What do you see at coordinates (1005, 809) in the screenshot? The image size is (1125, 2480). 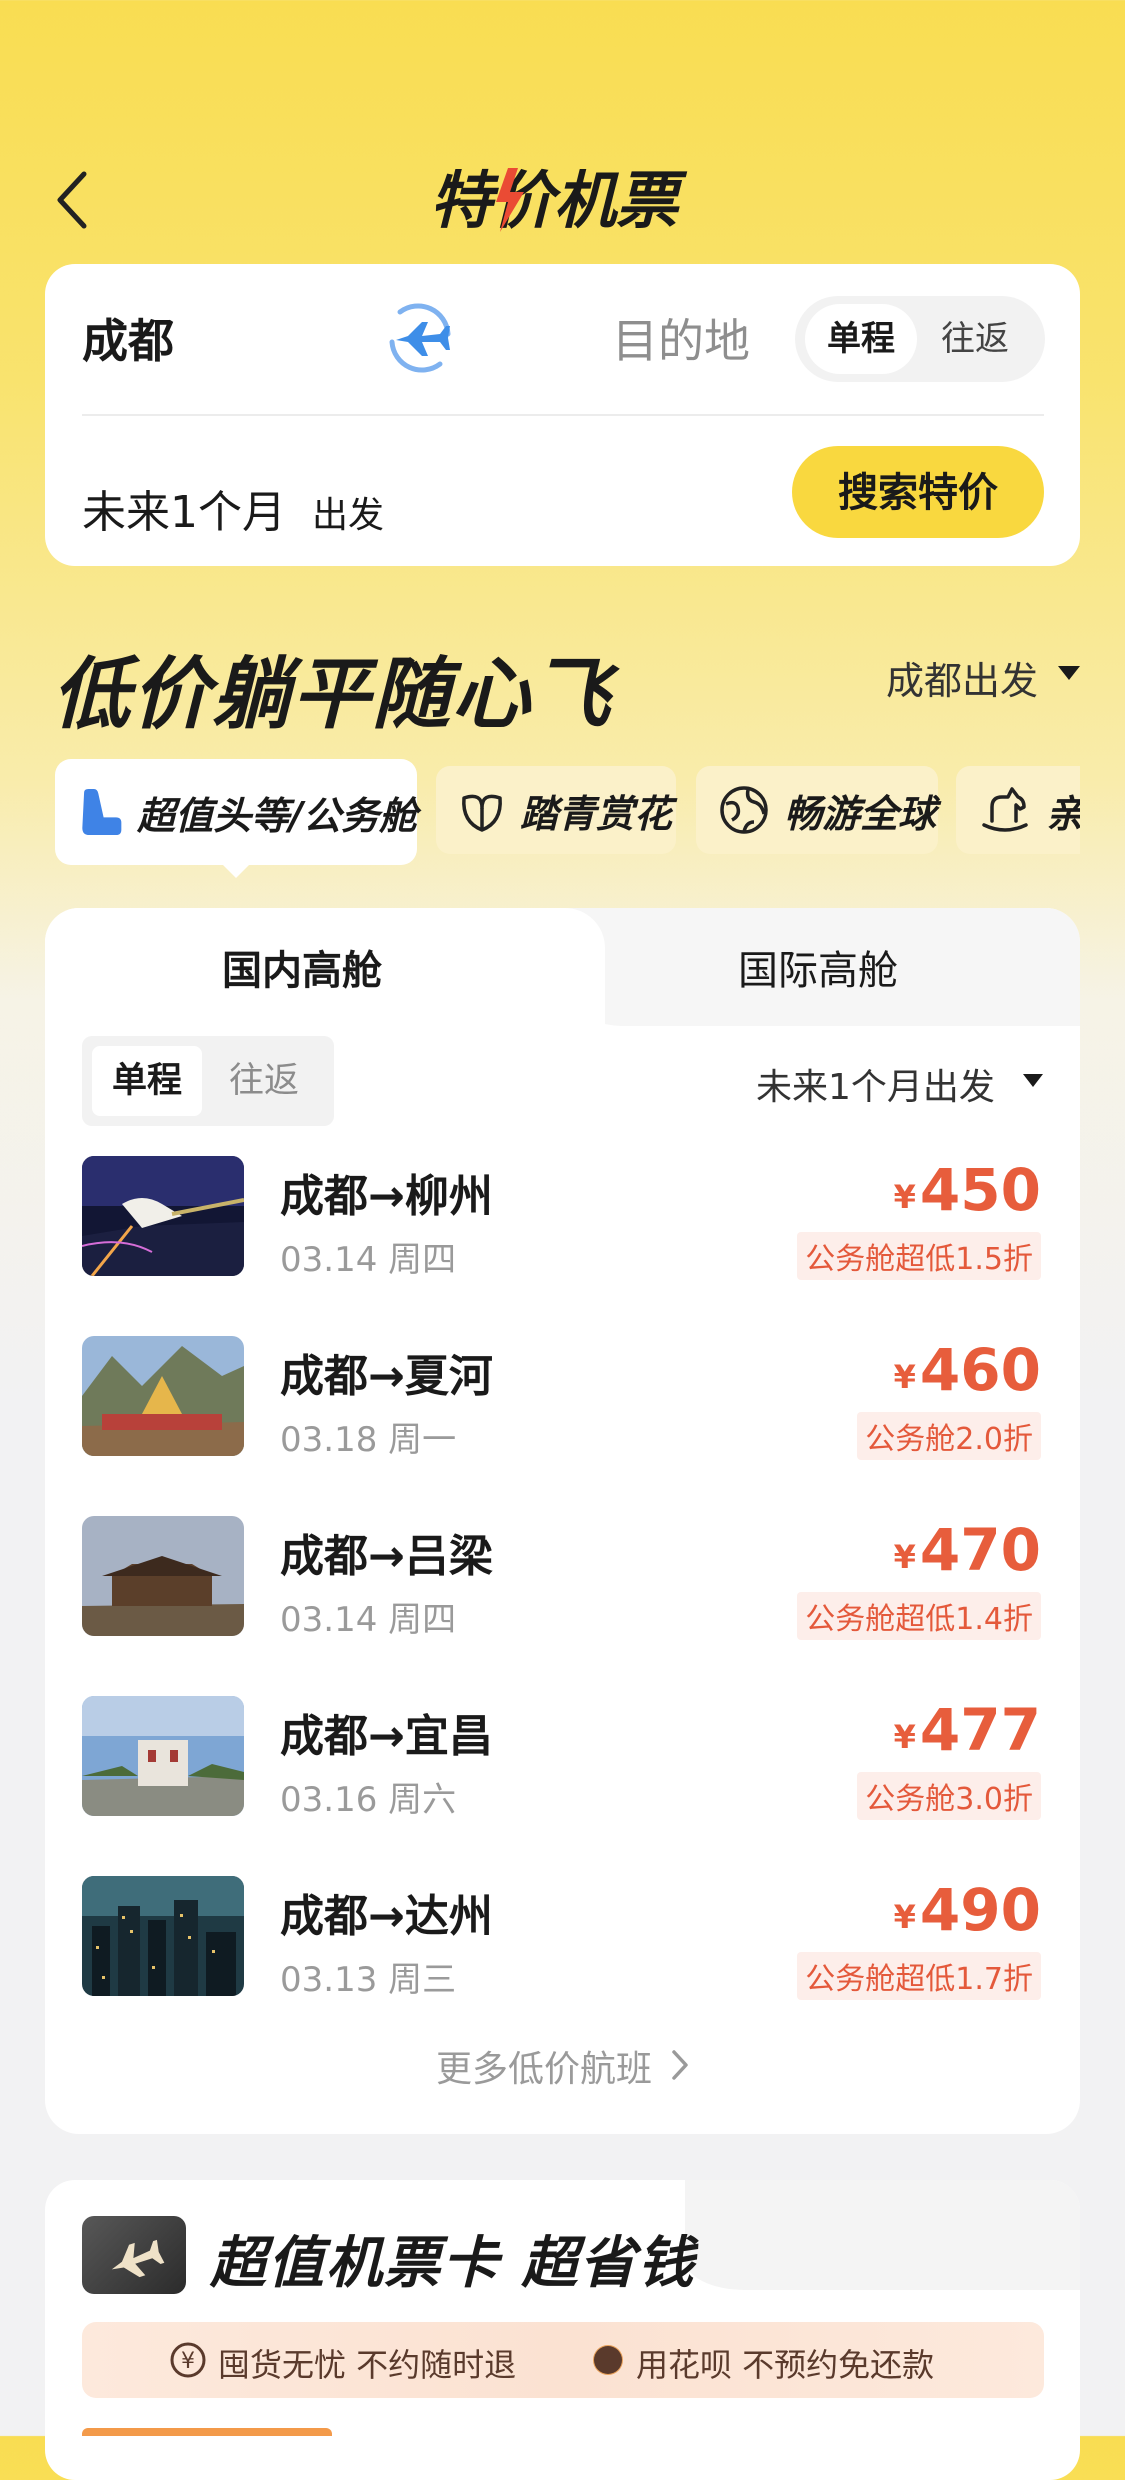 I see `rocking-horse-icon` at bounding box center [1005, 809].